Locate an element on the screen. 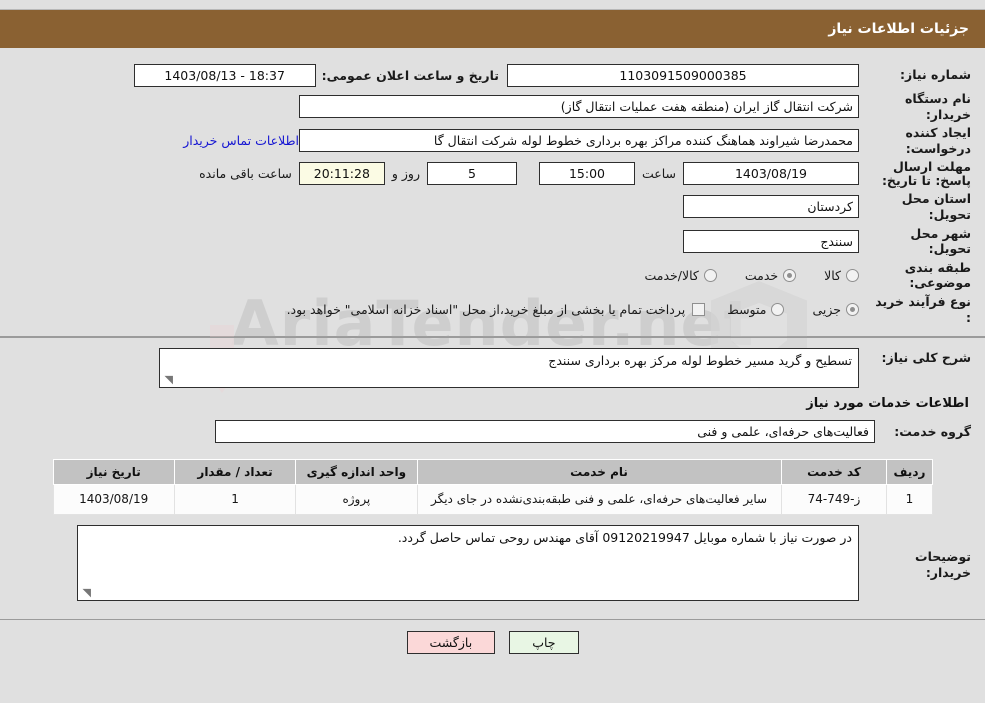  row-subject-category: طبقه بندی موضوعی: کالا خدمت کالا/خدمت is located at coordinates (492, 275).